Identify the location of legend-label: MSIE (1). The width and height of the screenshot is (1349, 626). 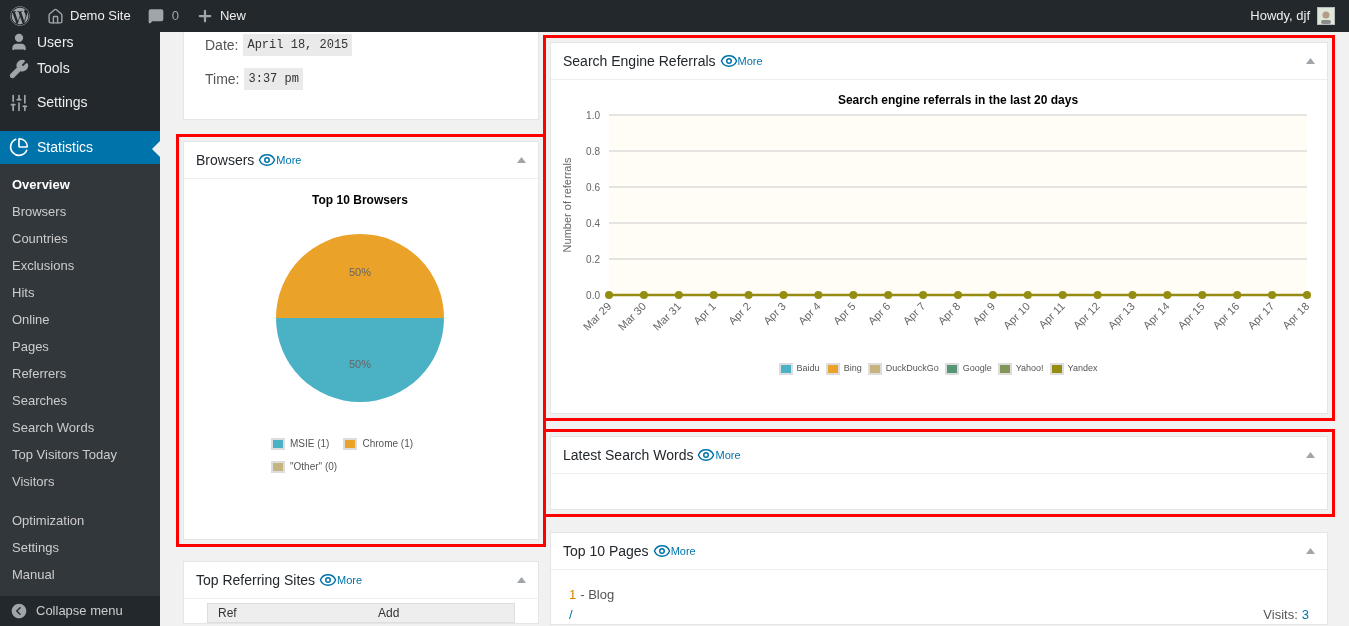
(310, 444).